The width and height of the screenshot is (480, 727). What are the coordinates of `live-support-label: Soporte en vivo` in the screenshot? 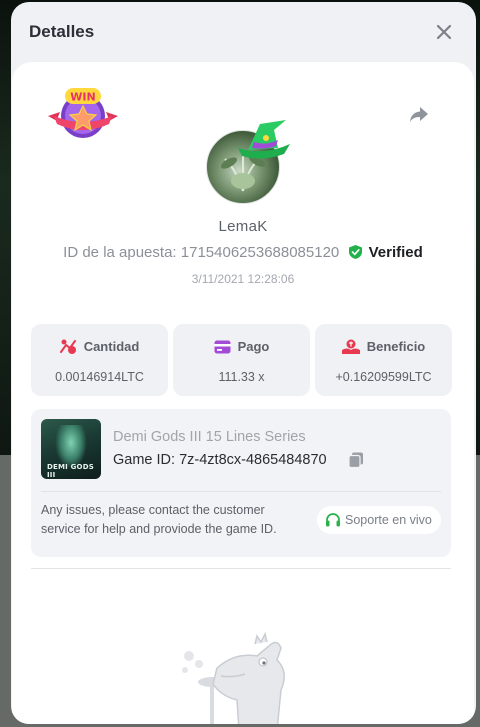 It's located at (388, 520).